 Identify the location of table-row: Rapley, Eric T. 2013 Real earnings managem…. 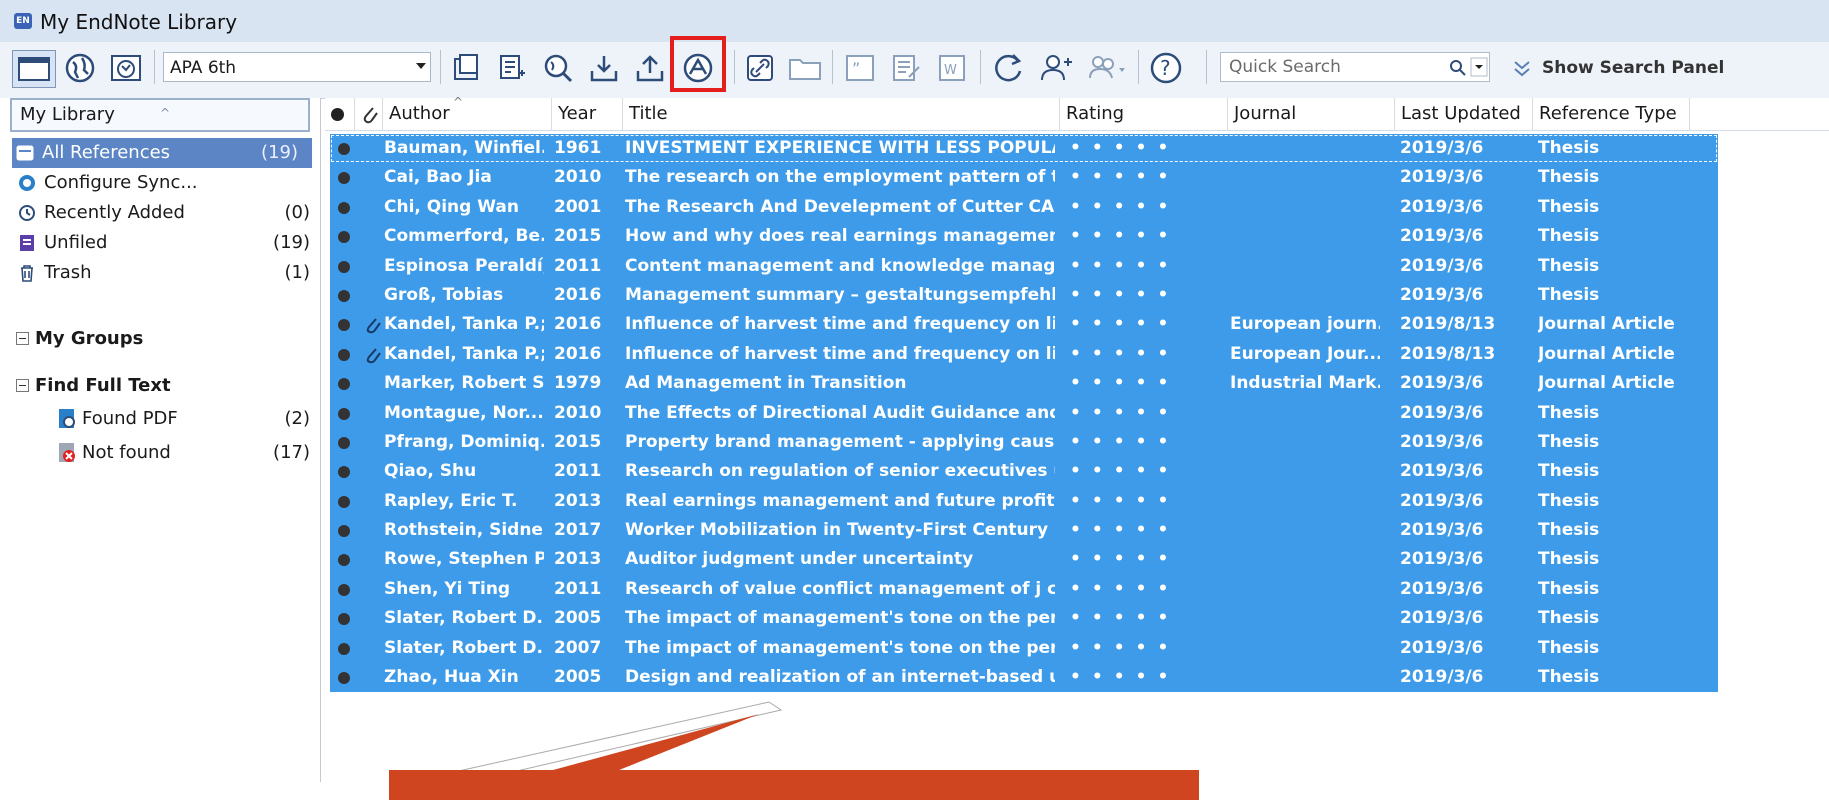
(1024, 501).